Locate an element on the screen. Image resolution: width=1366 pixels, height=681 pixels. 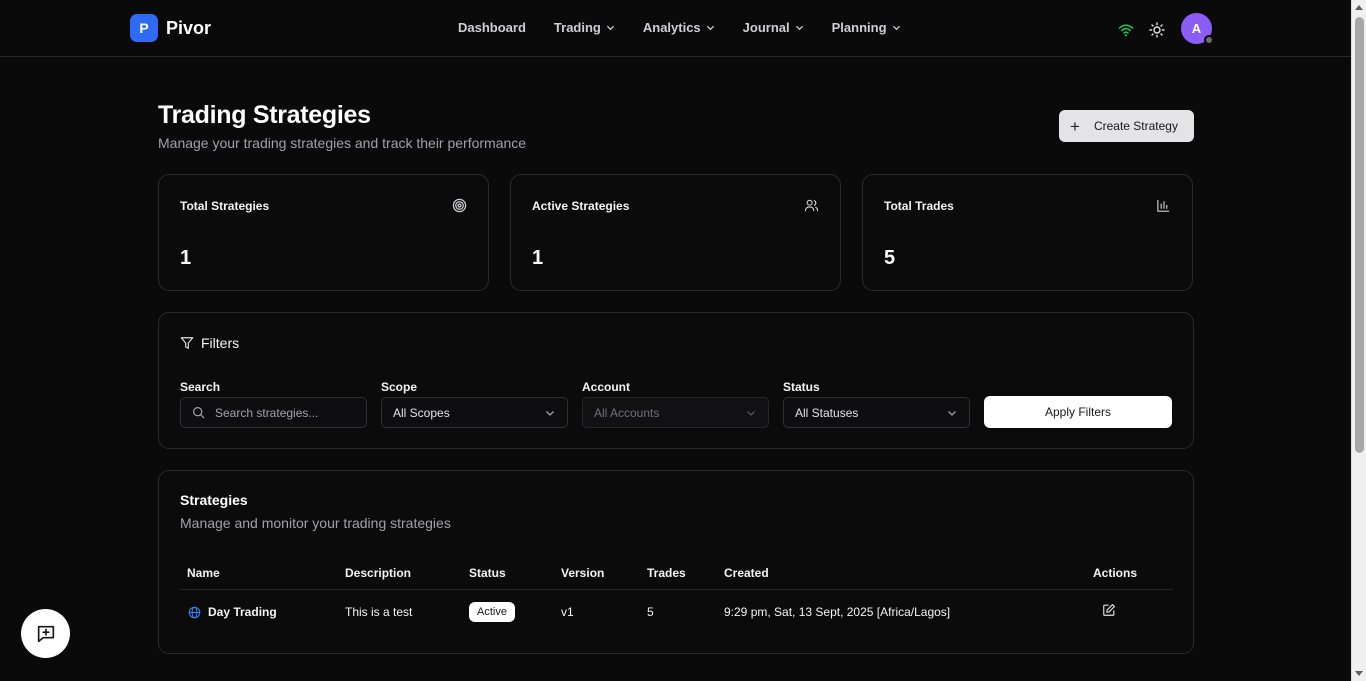
nav-dashboard-label: Dashboard is located at coordinates (492, 27).